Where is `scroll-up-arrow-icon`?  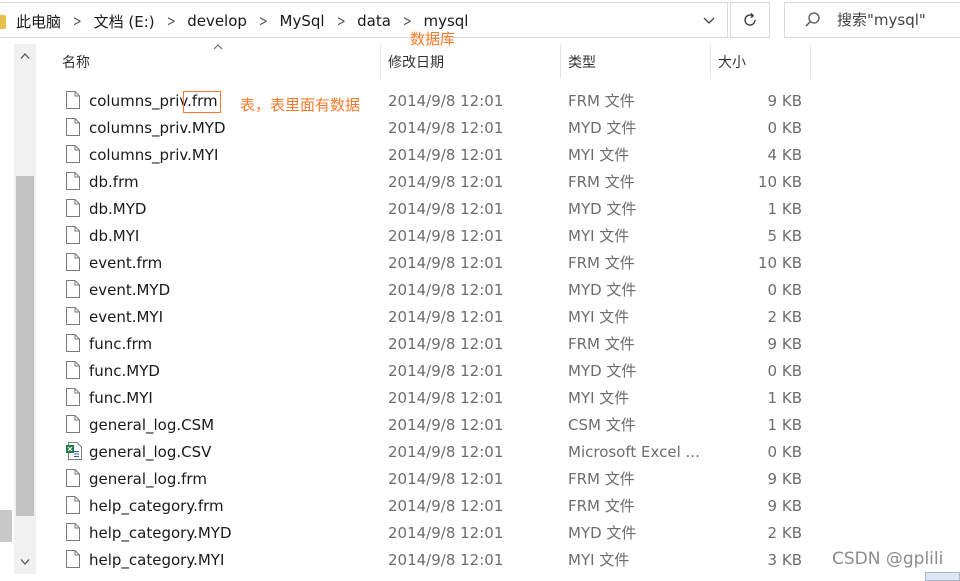 scroll-up-arrow-icon is located at coordinates (25, 56).